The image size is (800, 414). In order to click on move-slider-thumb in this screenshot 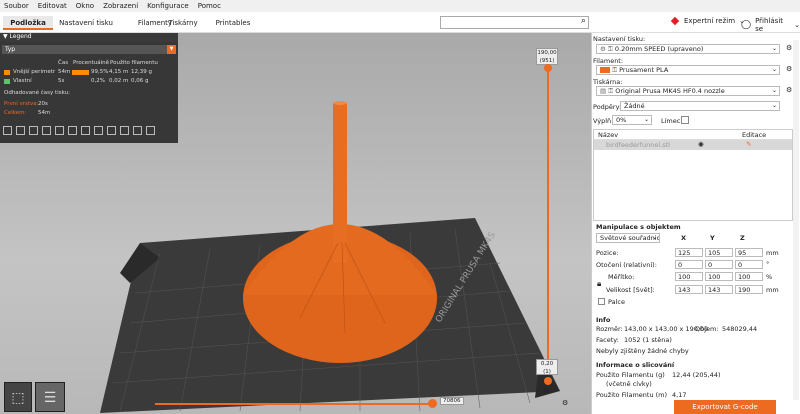, I will do `click(432, 403)`.